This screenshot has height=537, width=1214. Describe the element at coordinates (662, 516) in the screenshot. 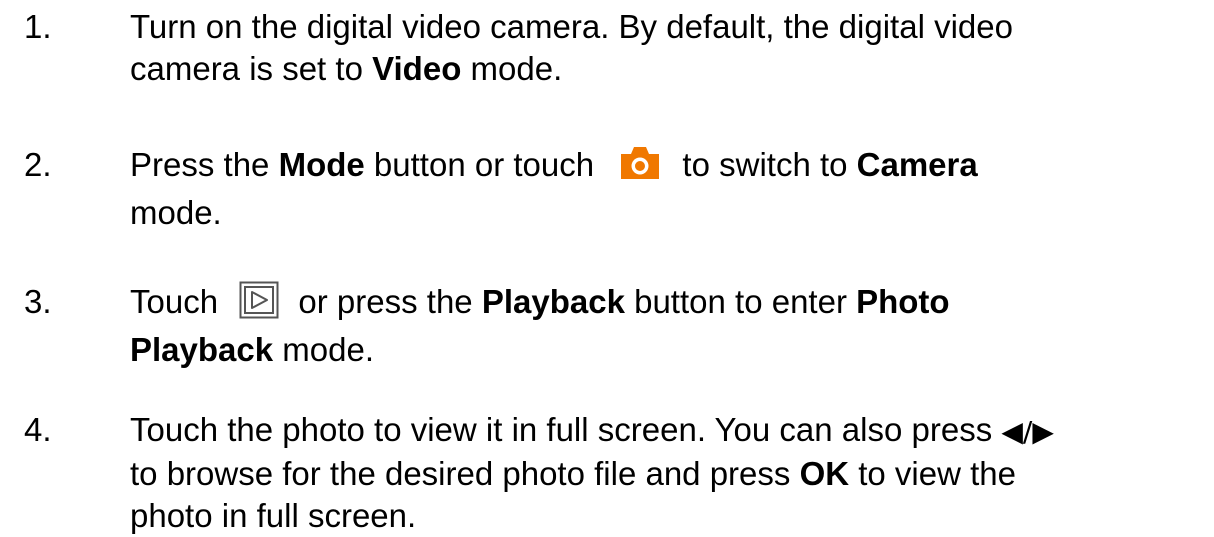

I see `step-line: photo in full screen.` at that location.